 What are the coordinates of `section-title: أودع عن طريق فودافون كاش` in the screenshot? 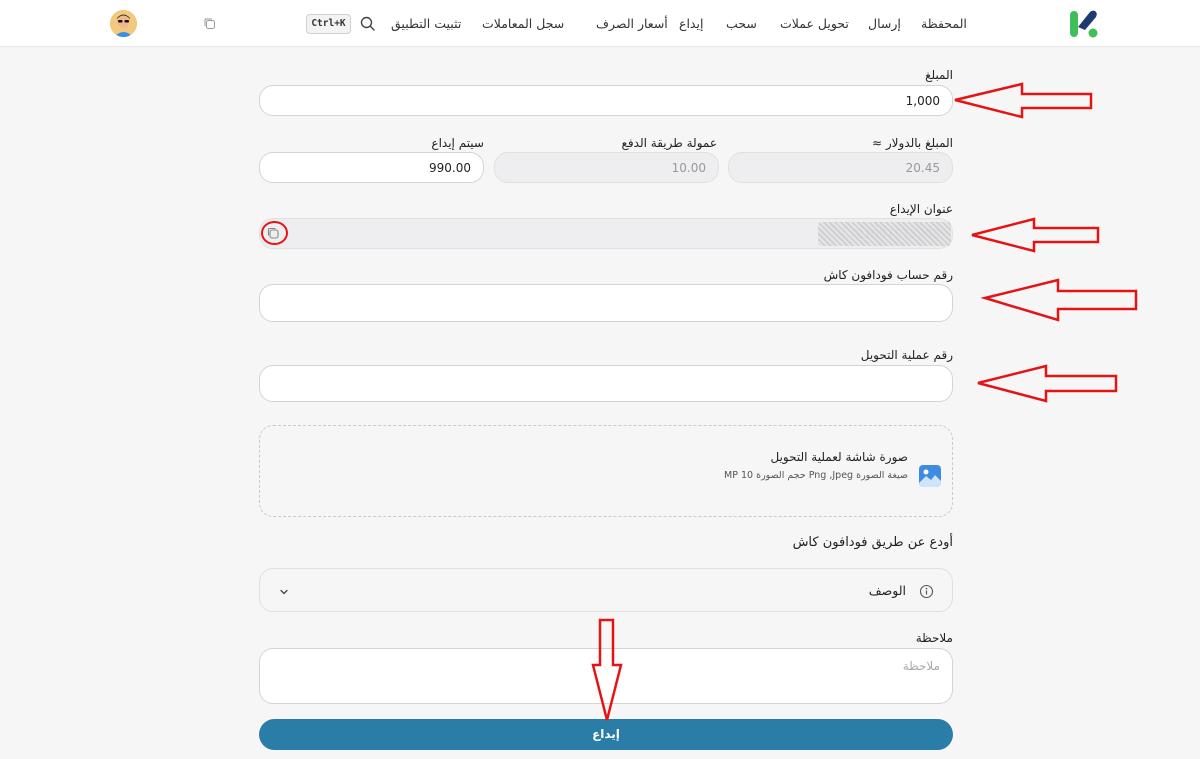 It's located at (872, 542).